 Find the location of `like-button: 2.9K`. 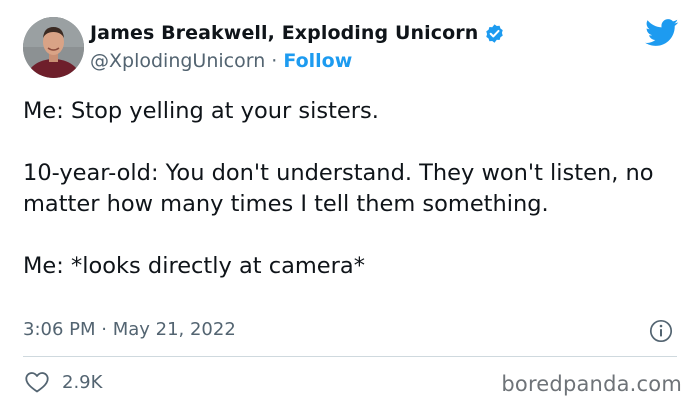

like-button: 2.9K is located at coordinates (63, 382).